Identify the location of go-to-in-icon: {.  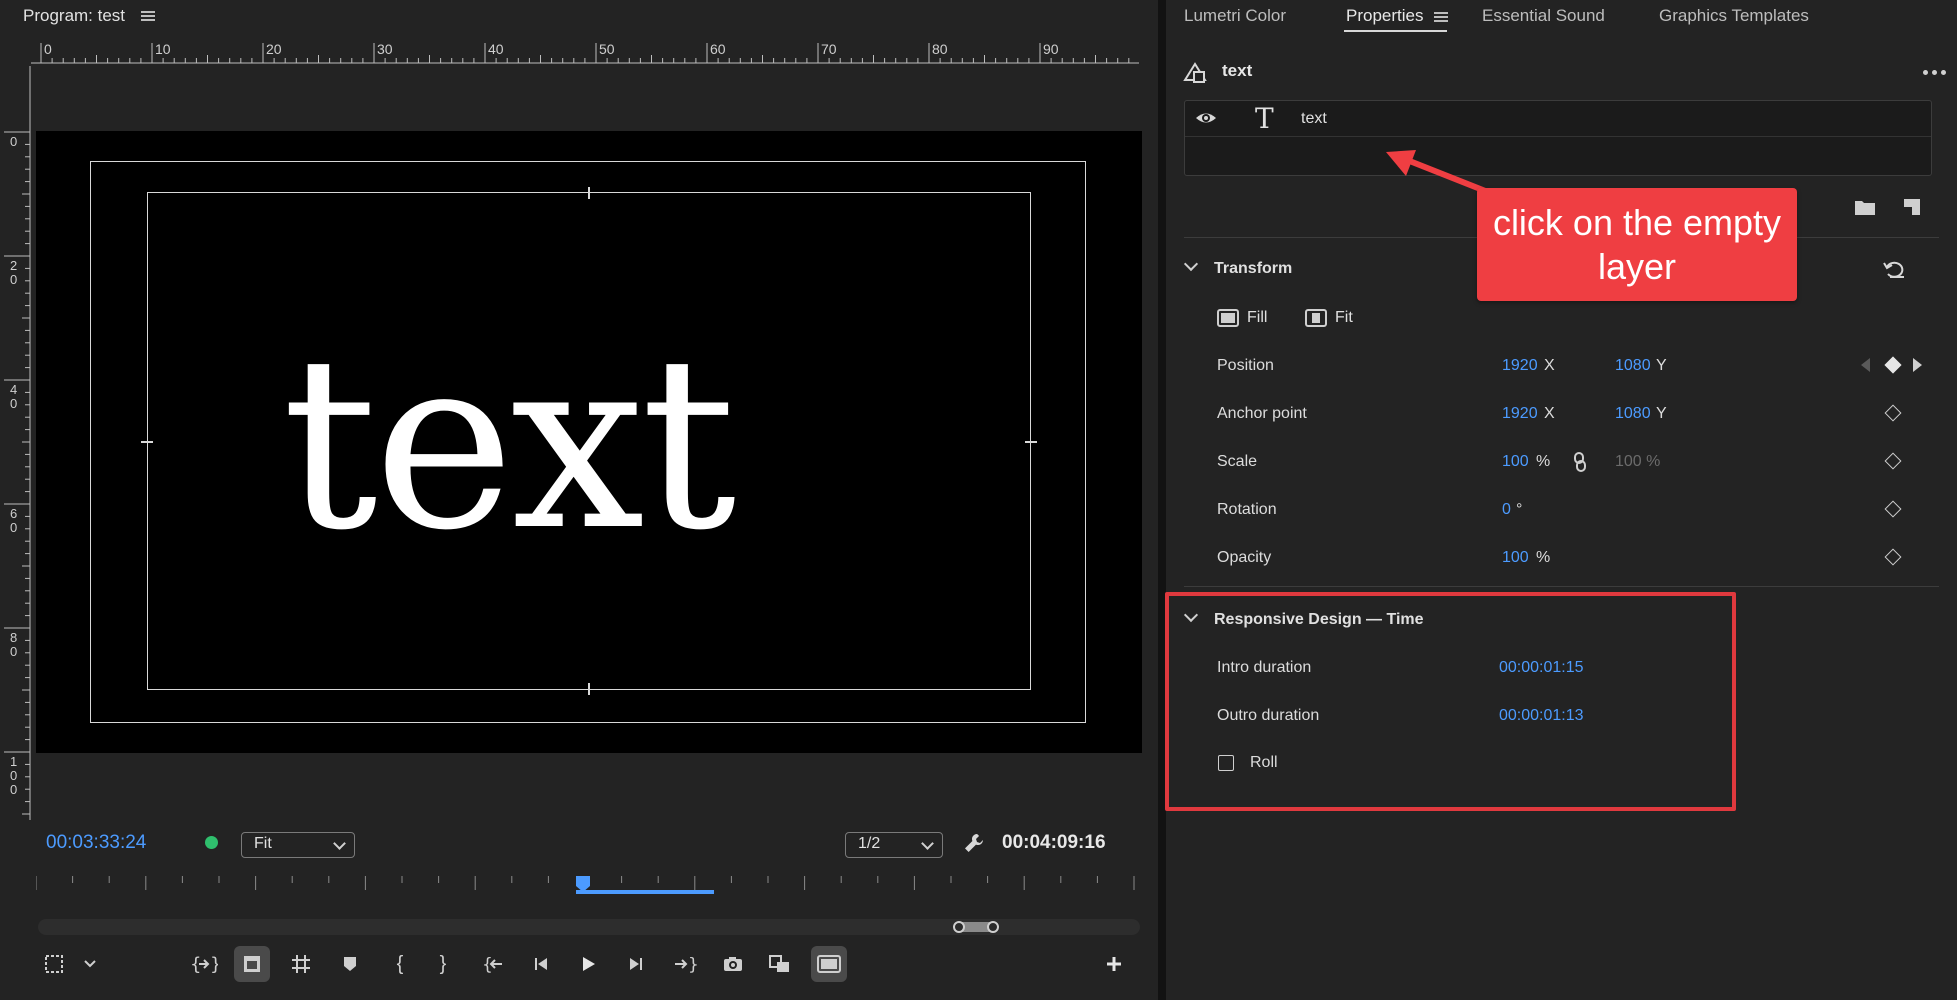
(494, 964).